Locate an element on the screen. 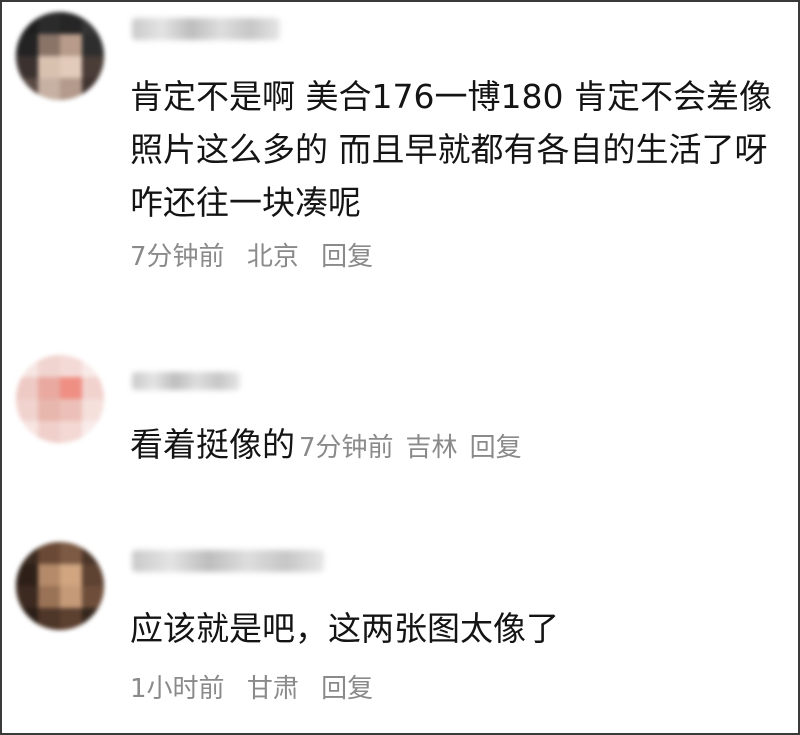 This screenshot has height=735, width=800. comment-meta: 7分钟前 北京 回复 is located at coordinates (258, 254).